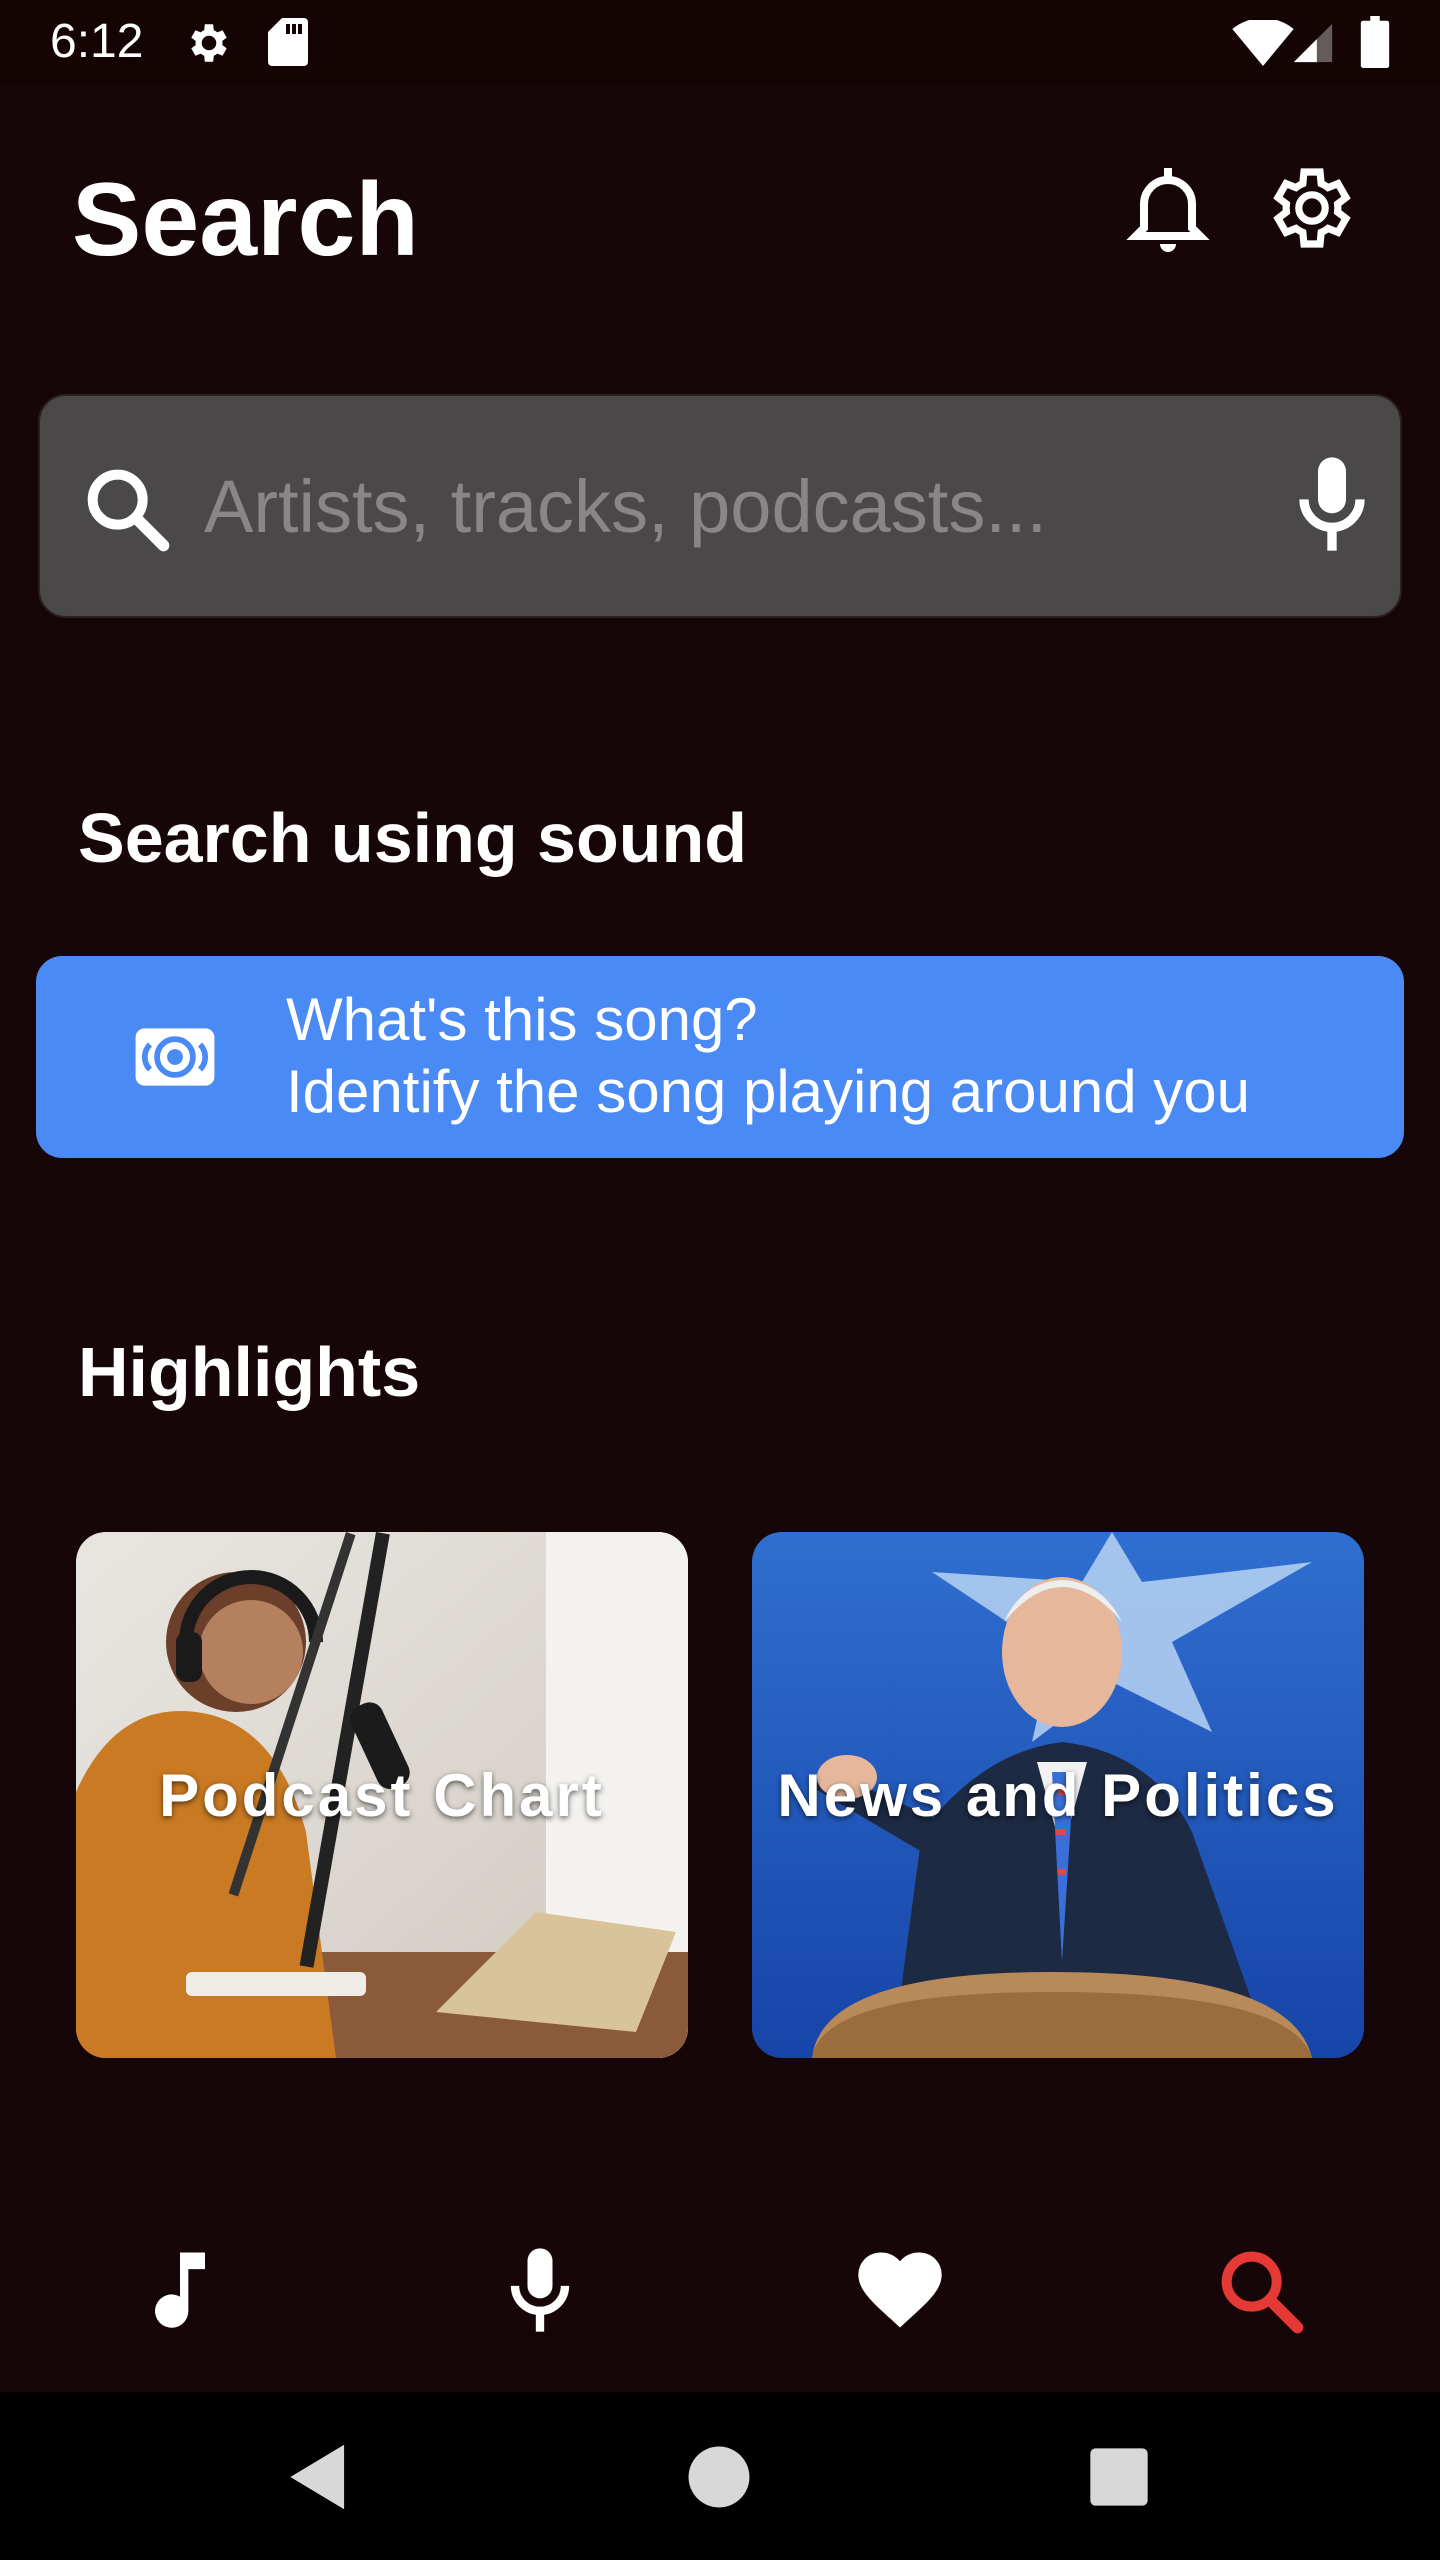 The width and height of the screenshot is (1440, 2560). Describe the element at coordinates (319, 2477) in the screenshot. I see `back-icon` at that location.